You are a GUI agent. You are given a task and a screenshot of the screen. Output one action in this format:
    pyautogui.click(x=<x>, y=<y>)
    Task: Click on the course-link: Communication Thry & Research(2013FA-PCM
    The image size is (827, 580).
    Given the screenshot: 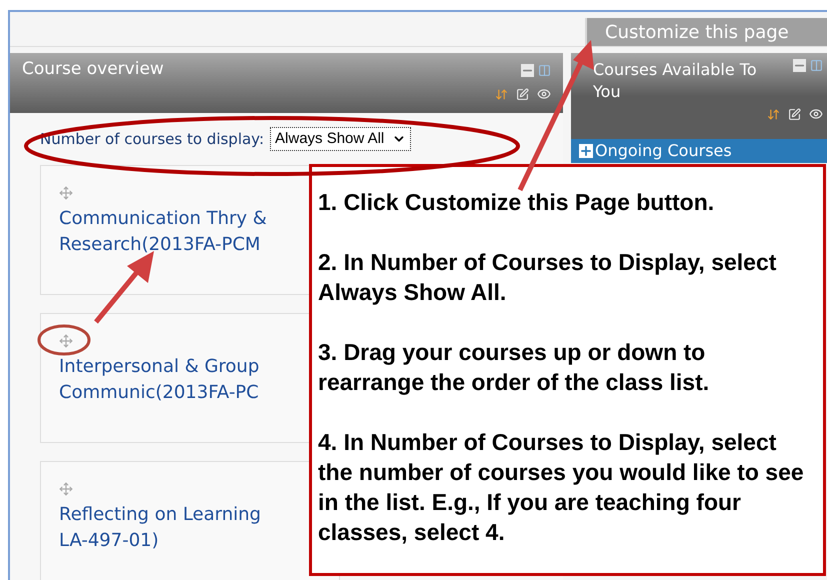 What is the action you would take?
    pyautogui.click(x=163, y=232)
    